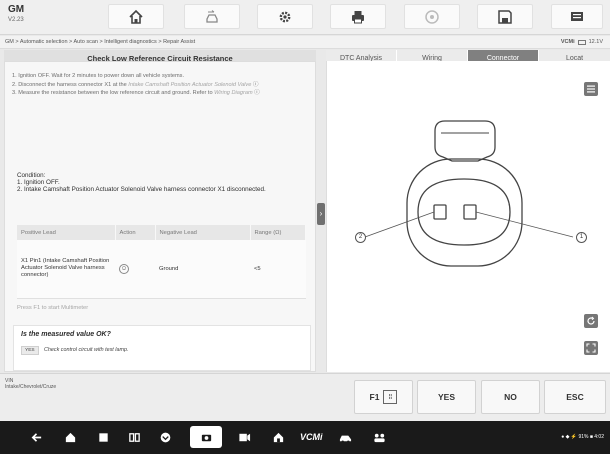 The image size is (610, 454). I want to click on settings-button, so click(285, 16).